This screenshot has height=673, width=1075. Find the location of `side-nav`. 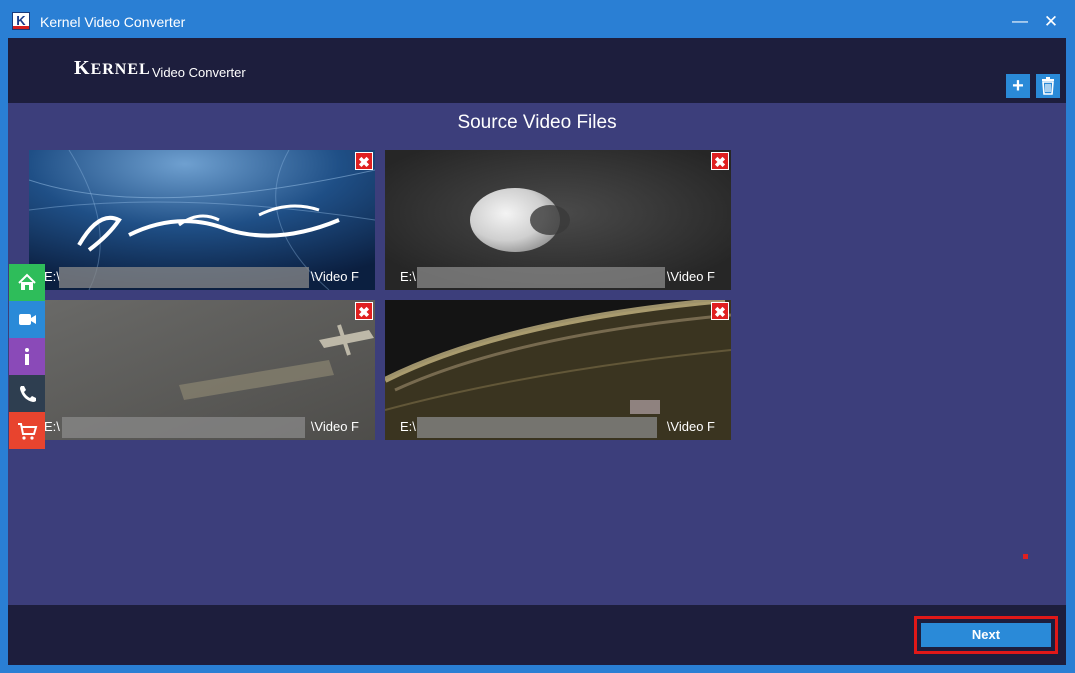

side-nav is located at coordinates (27, 356).